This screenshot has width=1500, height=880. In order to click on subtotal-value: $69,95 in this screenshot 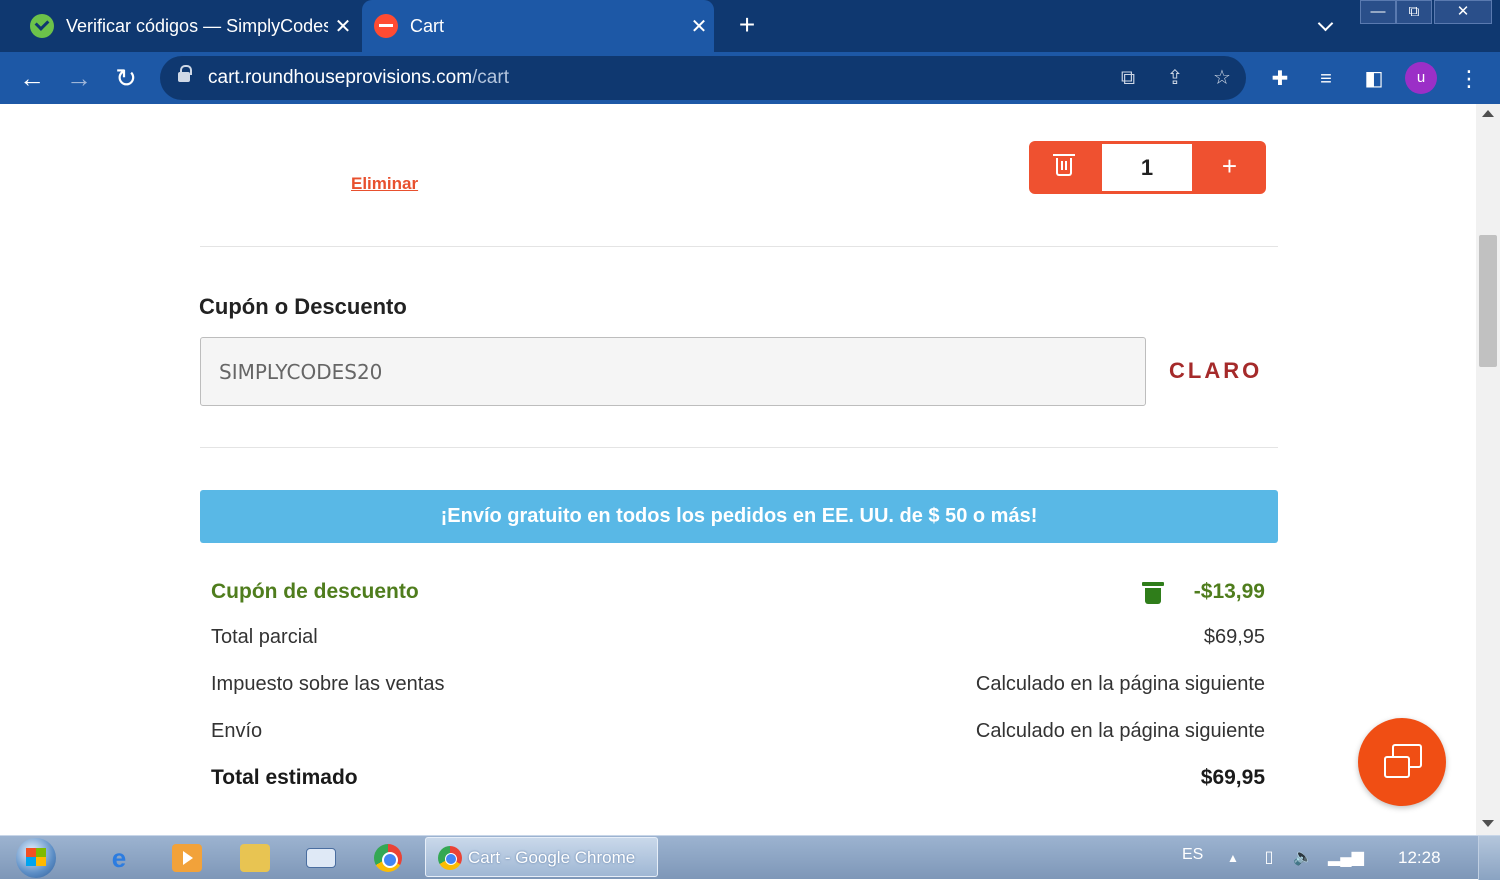, I will do `click(1234, 637)`.